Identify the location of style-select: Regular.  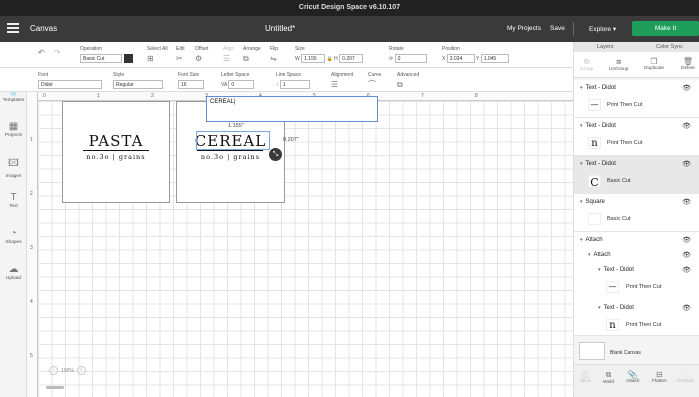
(138, 84).